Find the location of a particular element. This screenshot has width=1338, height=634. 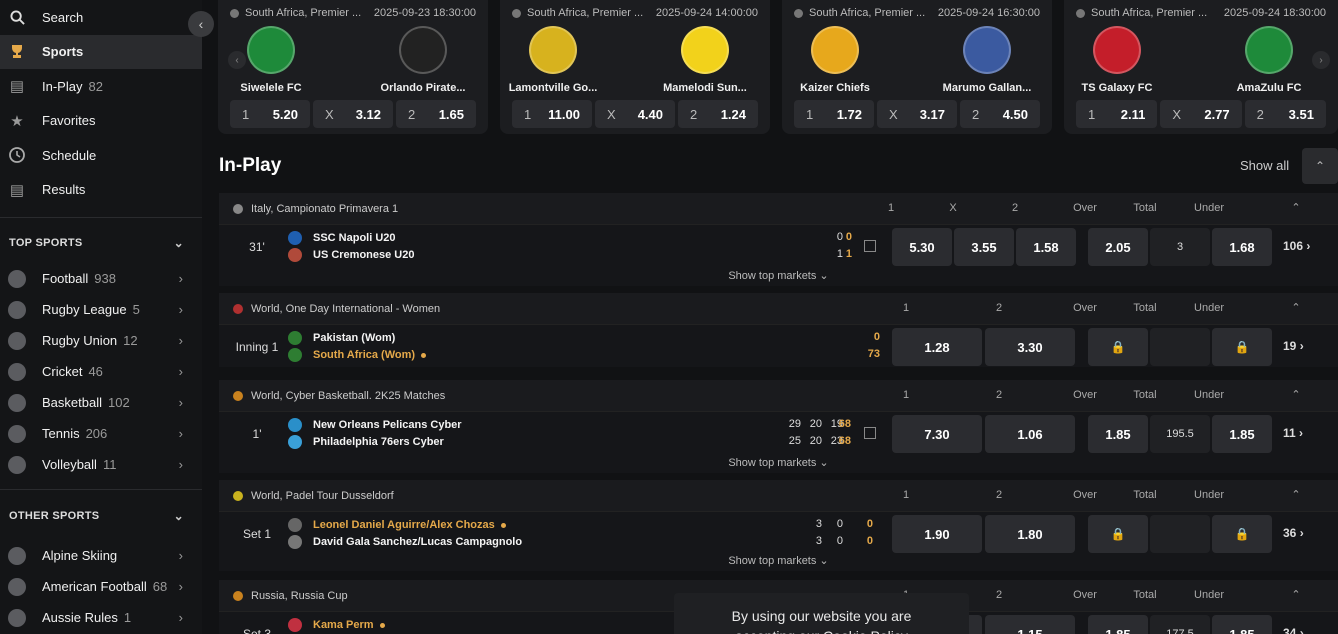

expand-all-button: ⌃ is located at coordinates (1320, 166).